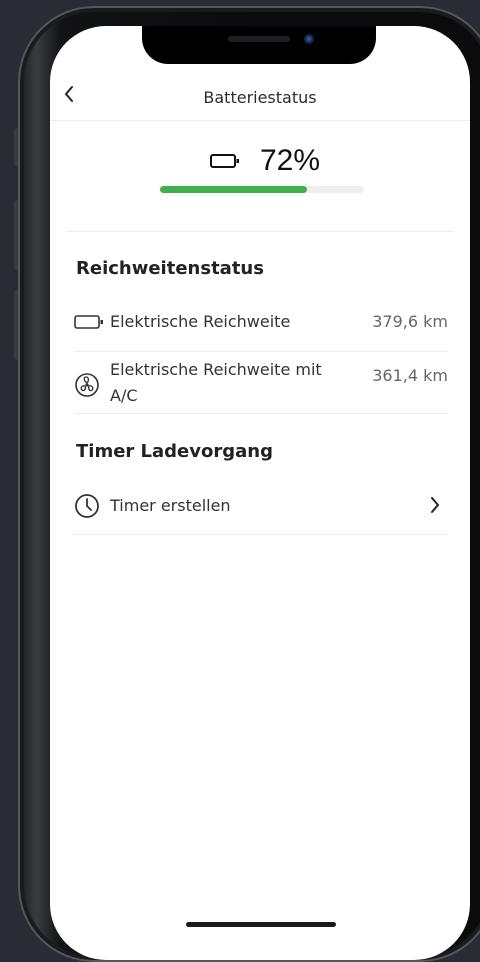  What do you see at coordinates (87, 385) in the screenshot?
I see `fan-icon` at bounding box center [87, 385].